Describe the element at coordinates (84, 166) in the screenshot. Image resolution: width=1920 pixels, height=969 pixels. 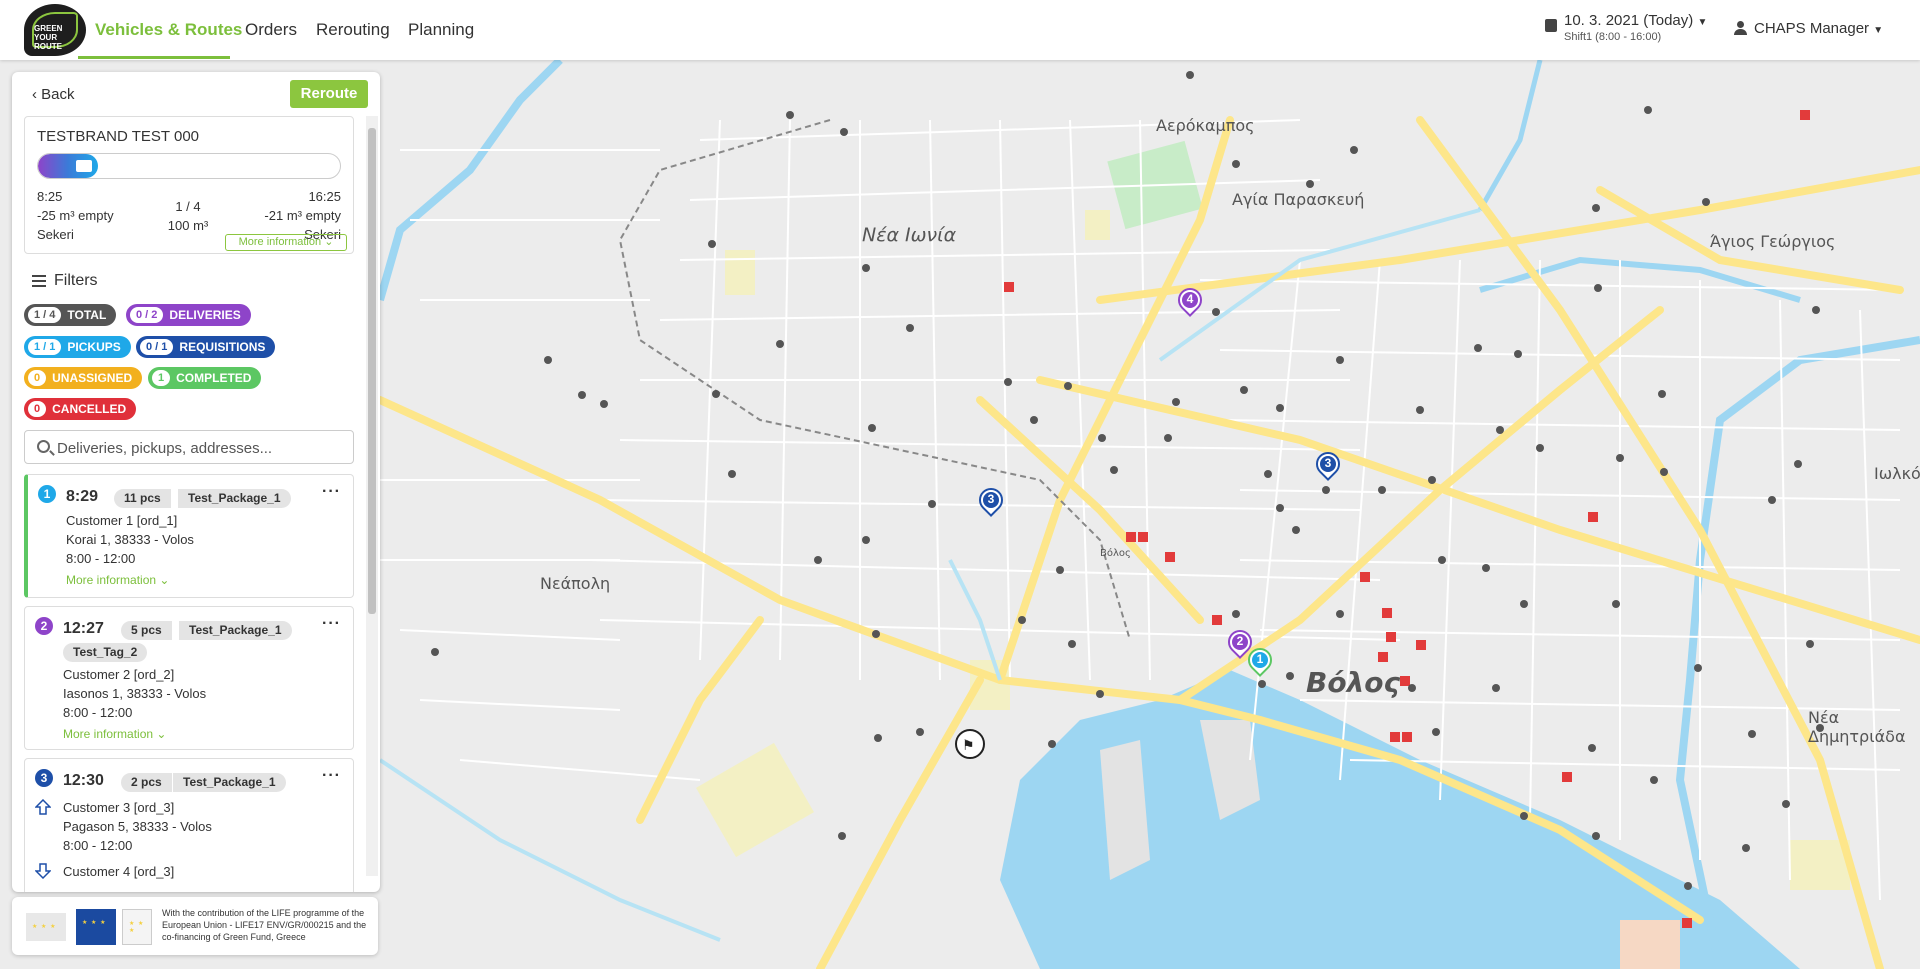
I see `truck-icon` at that location.